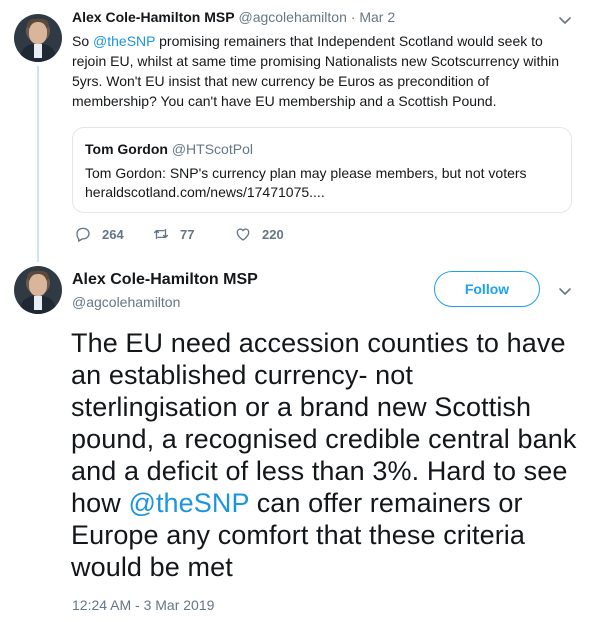  Describe the element at coordinates (83, 41) in the screenshot. I see `tweet-text-part: So` at that location.